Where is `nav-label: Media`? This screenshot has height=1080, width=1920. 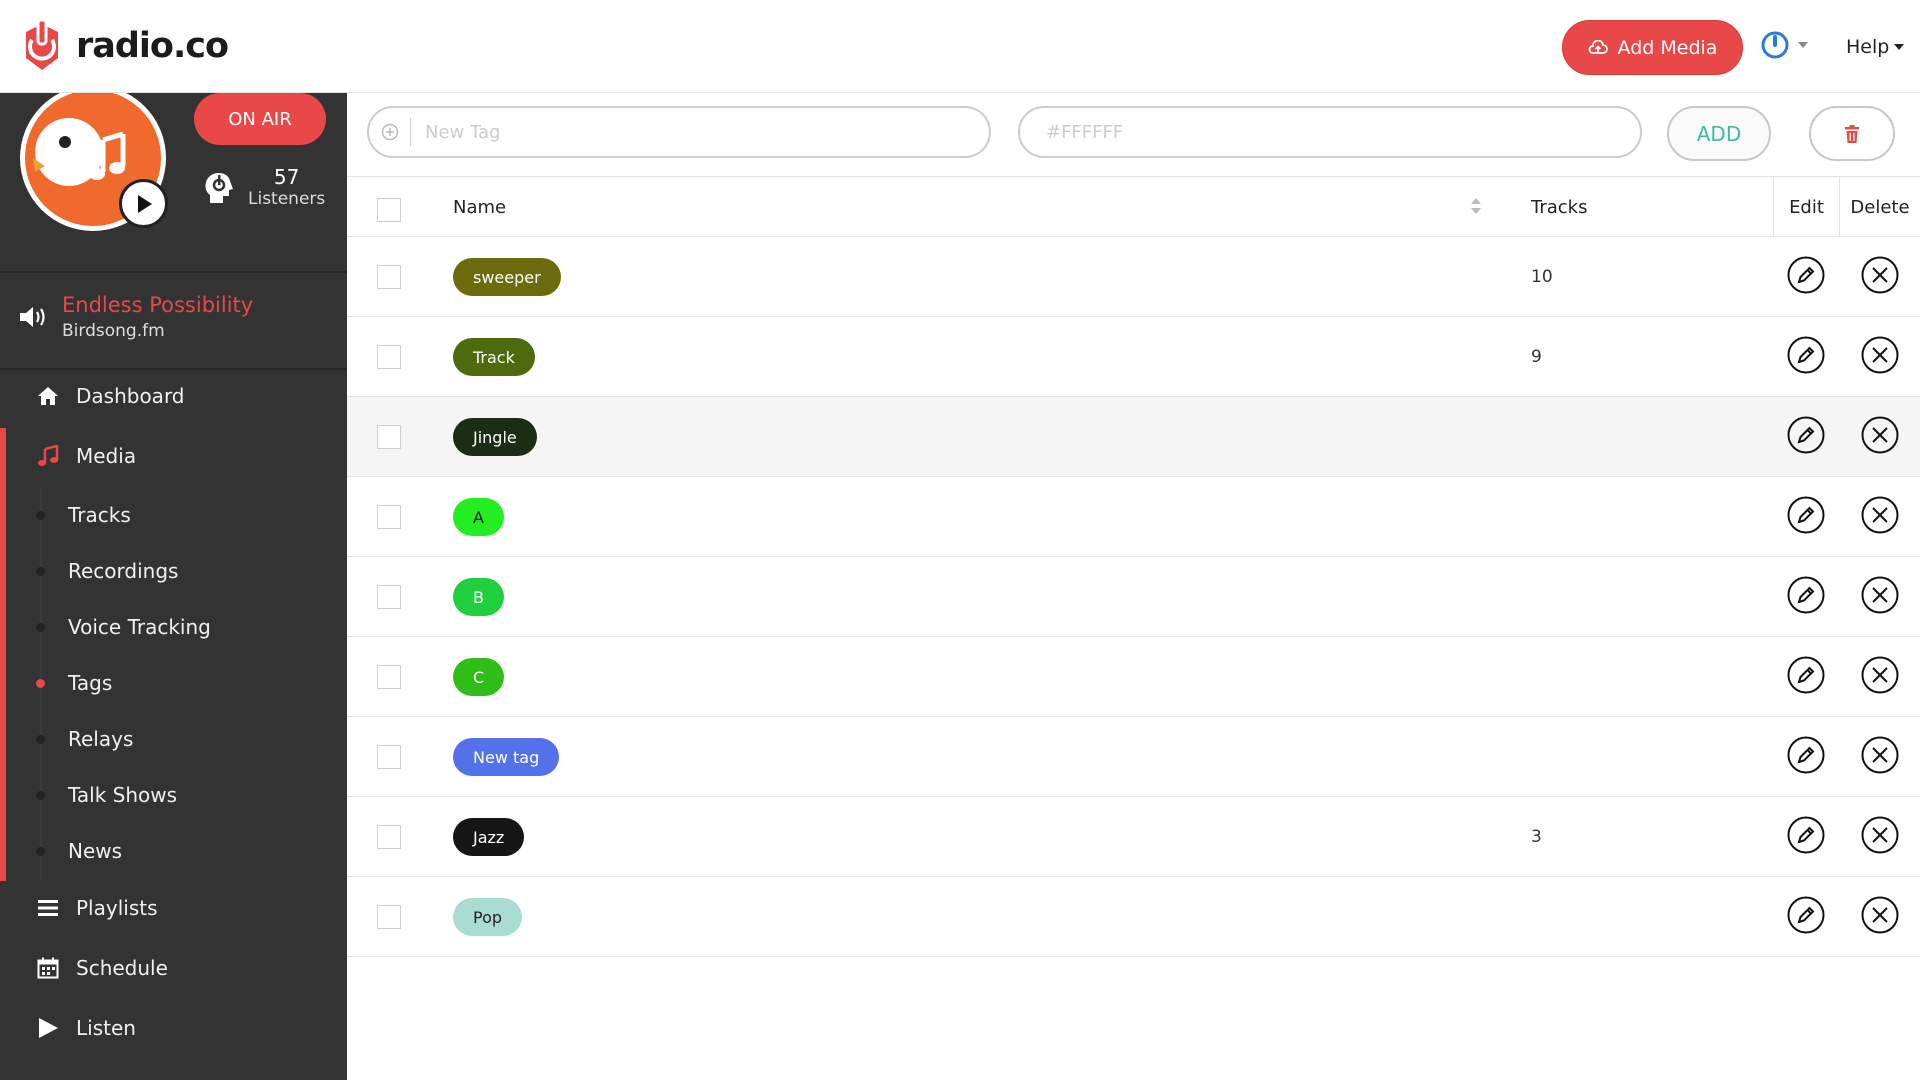 nav-label: Media is located at coordinates (106, 456).